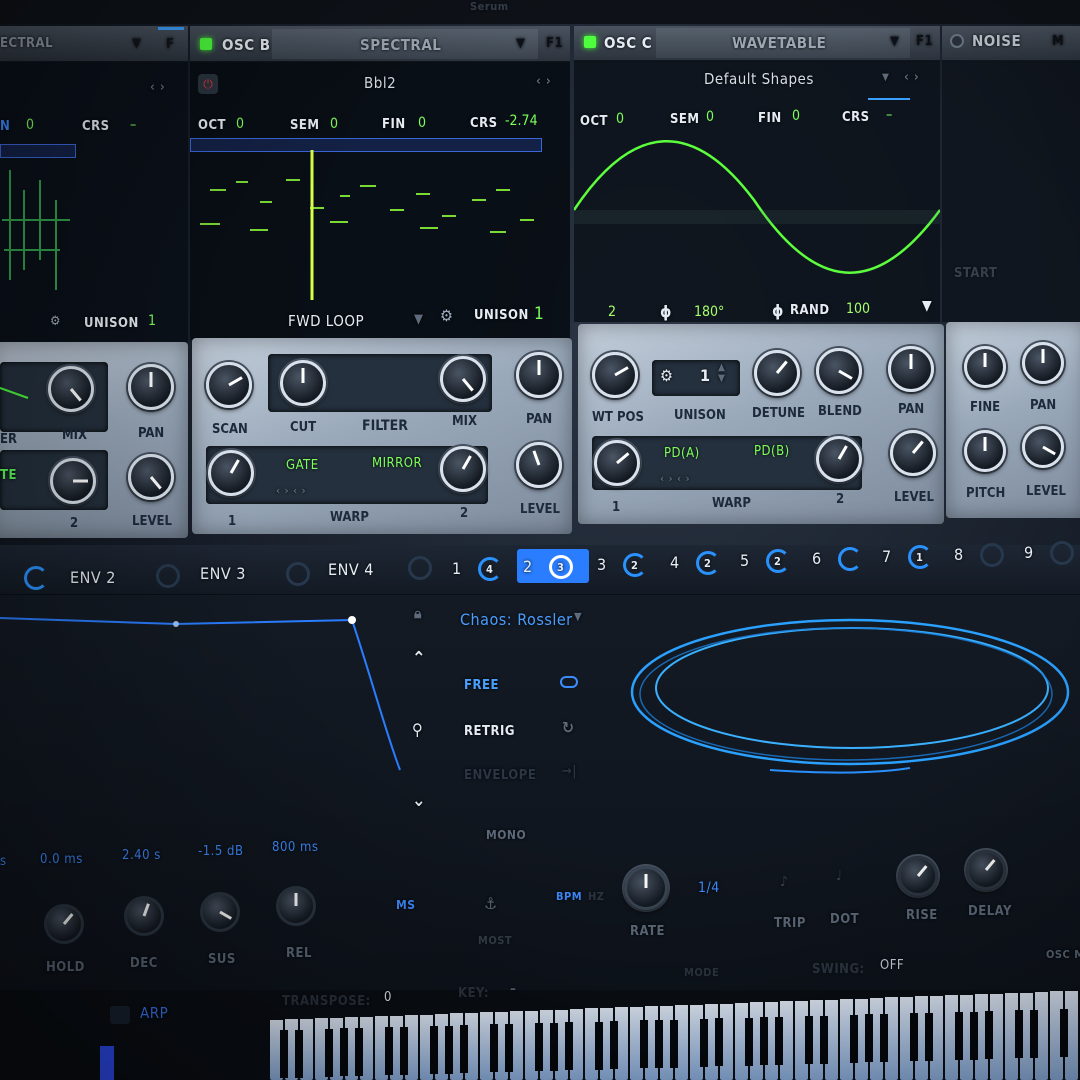 This screenshot has height=1080, width=1080. Describe the element at coordinates (463, 379) in the screenshot. I see `osc-b-mix-knob` at that location.